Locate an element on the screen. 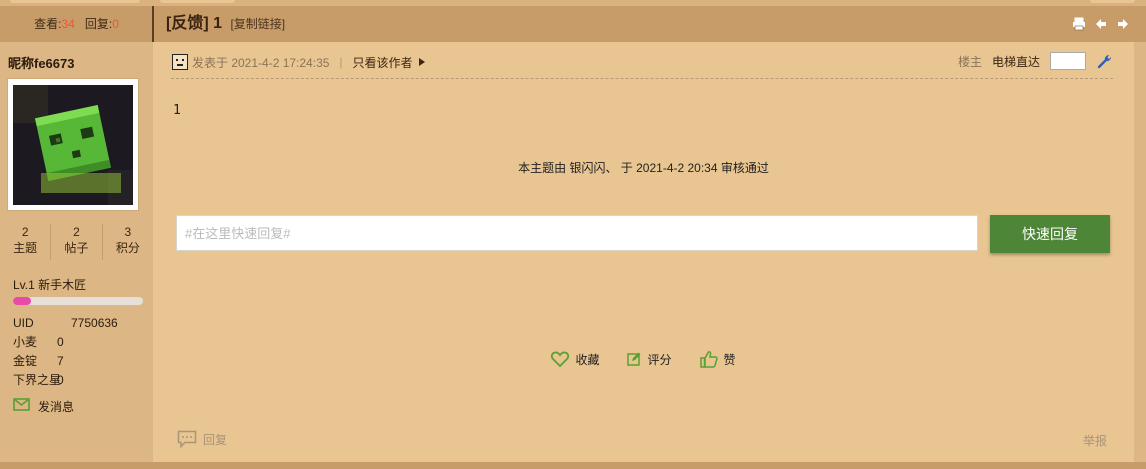  author-face-icon is located at coordinates (180, 62).